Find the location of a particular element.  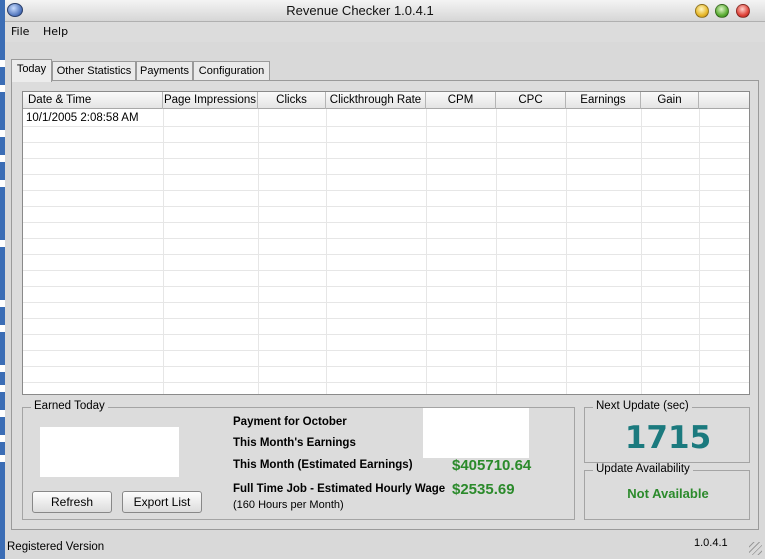

title-bar: Revenue Checker 1.0.4.1 is located at coordinates (385, 11).